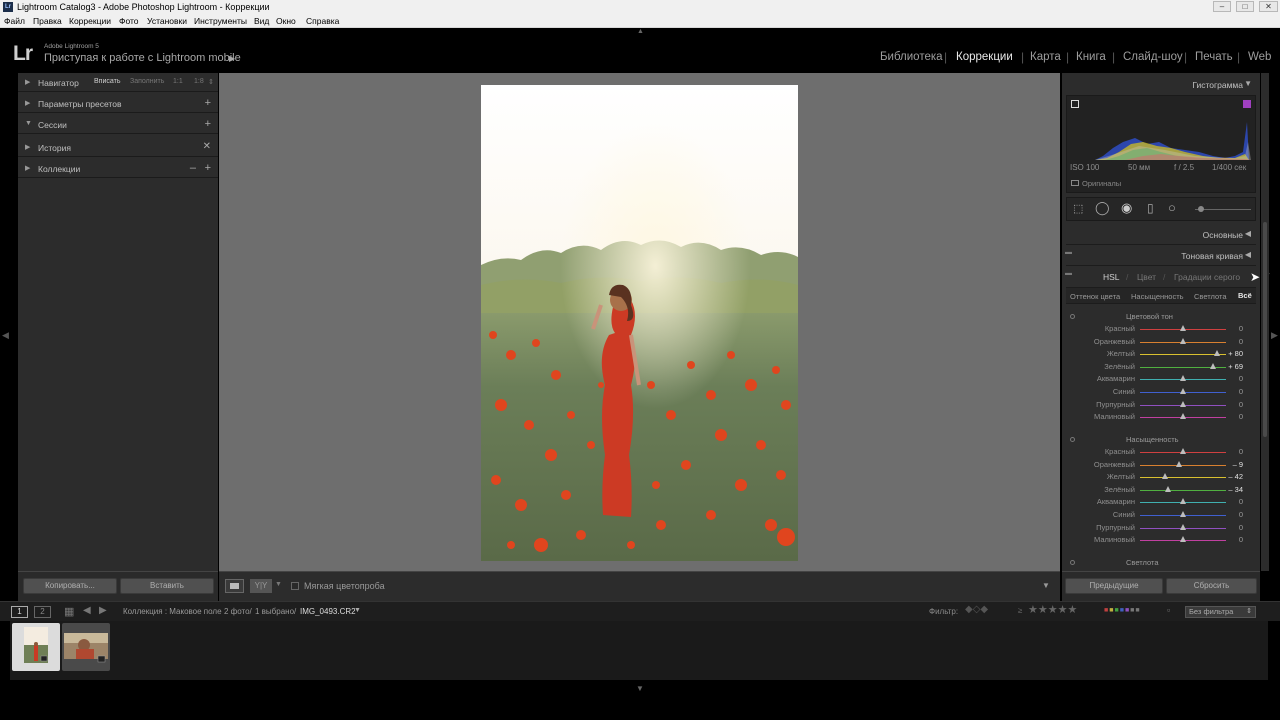 This screenshot has width=1280, height=720. I want to click on zoom-dropdown-icon: ⇕, so click(211, 82).